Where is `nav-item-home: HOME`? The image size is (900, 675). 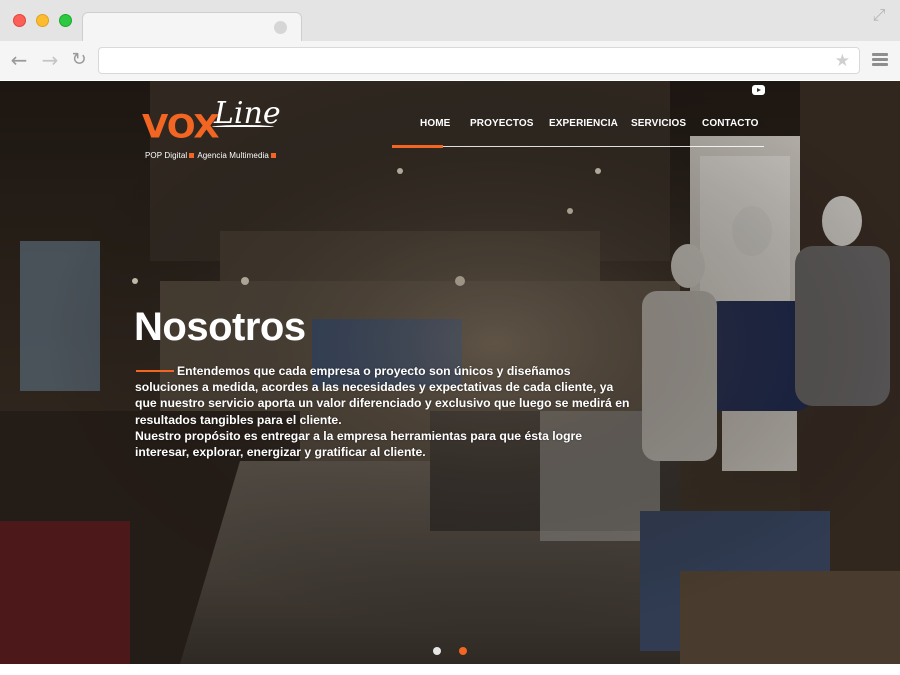
nav-item-home: HOME is located at coordinates (435, 132).